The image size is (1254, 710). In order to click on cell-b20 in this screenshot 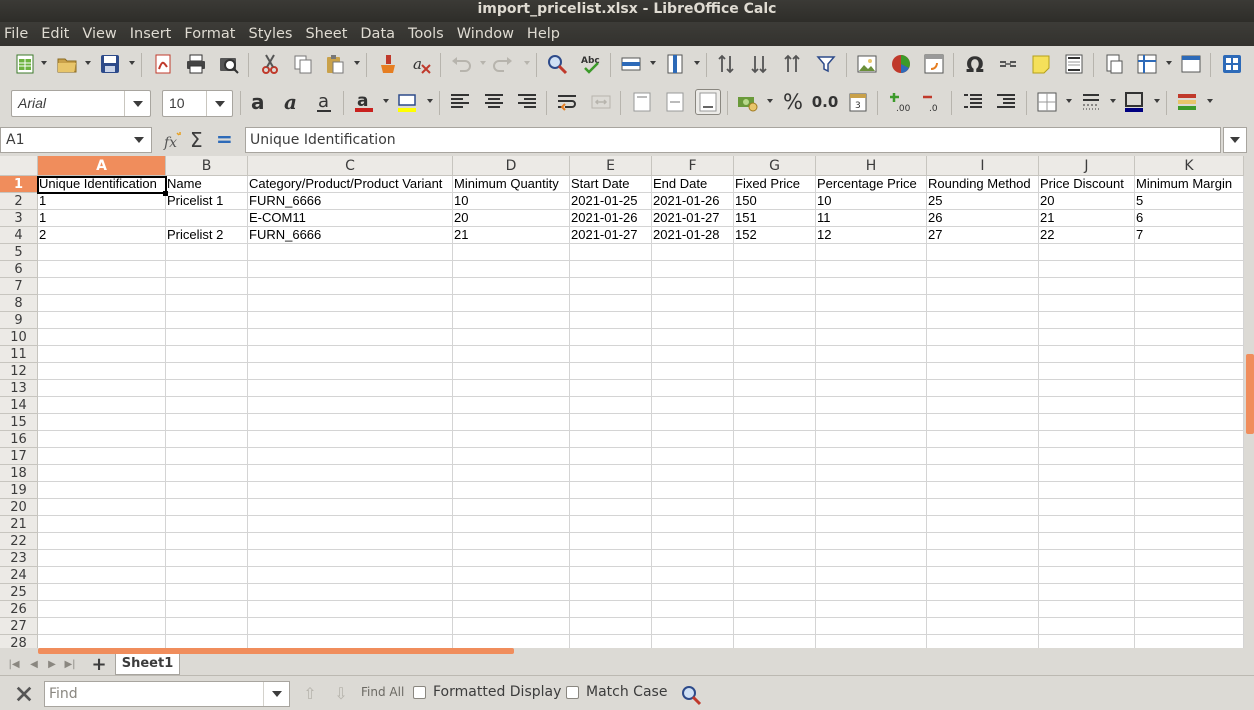, I will do `click(207, 507)`.